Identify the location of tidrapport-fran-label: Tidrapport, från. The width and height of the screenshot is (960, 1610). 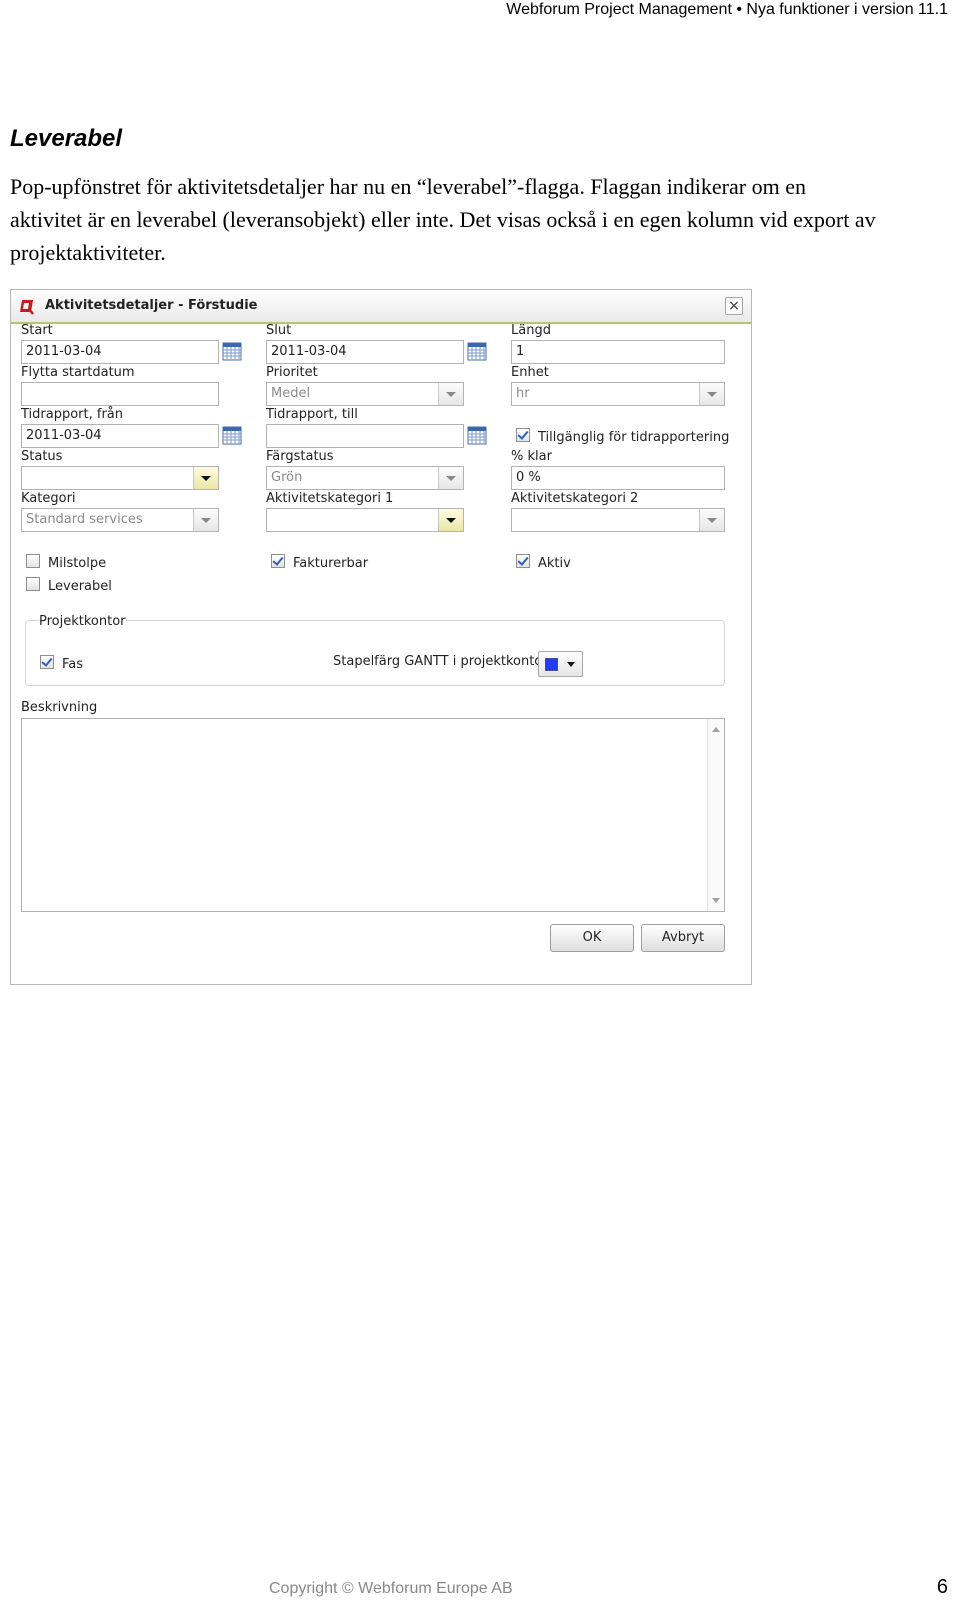
(72, 414).